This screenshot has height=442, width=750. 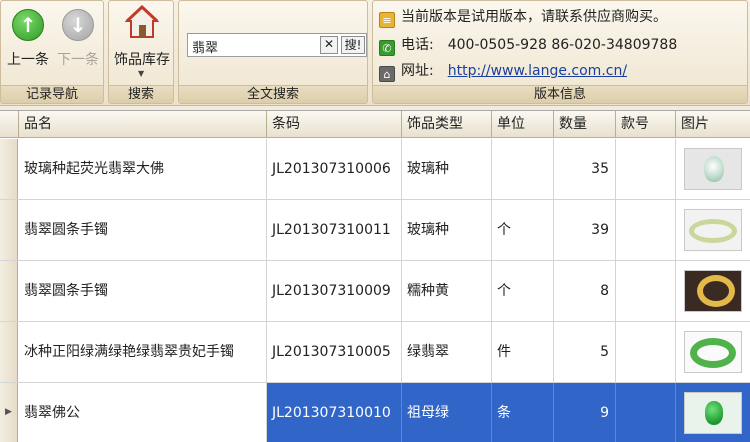 What do you see at coordinates (334, 412) in the screenshot?
I see `cell-barcode: JL201307310010` at bounding box center [334, 412].